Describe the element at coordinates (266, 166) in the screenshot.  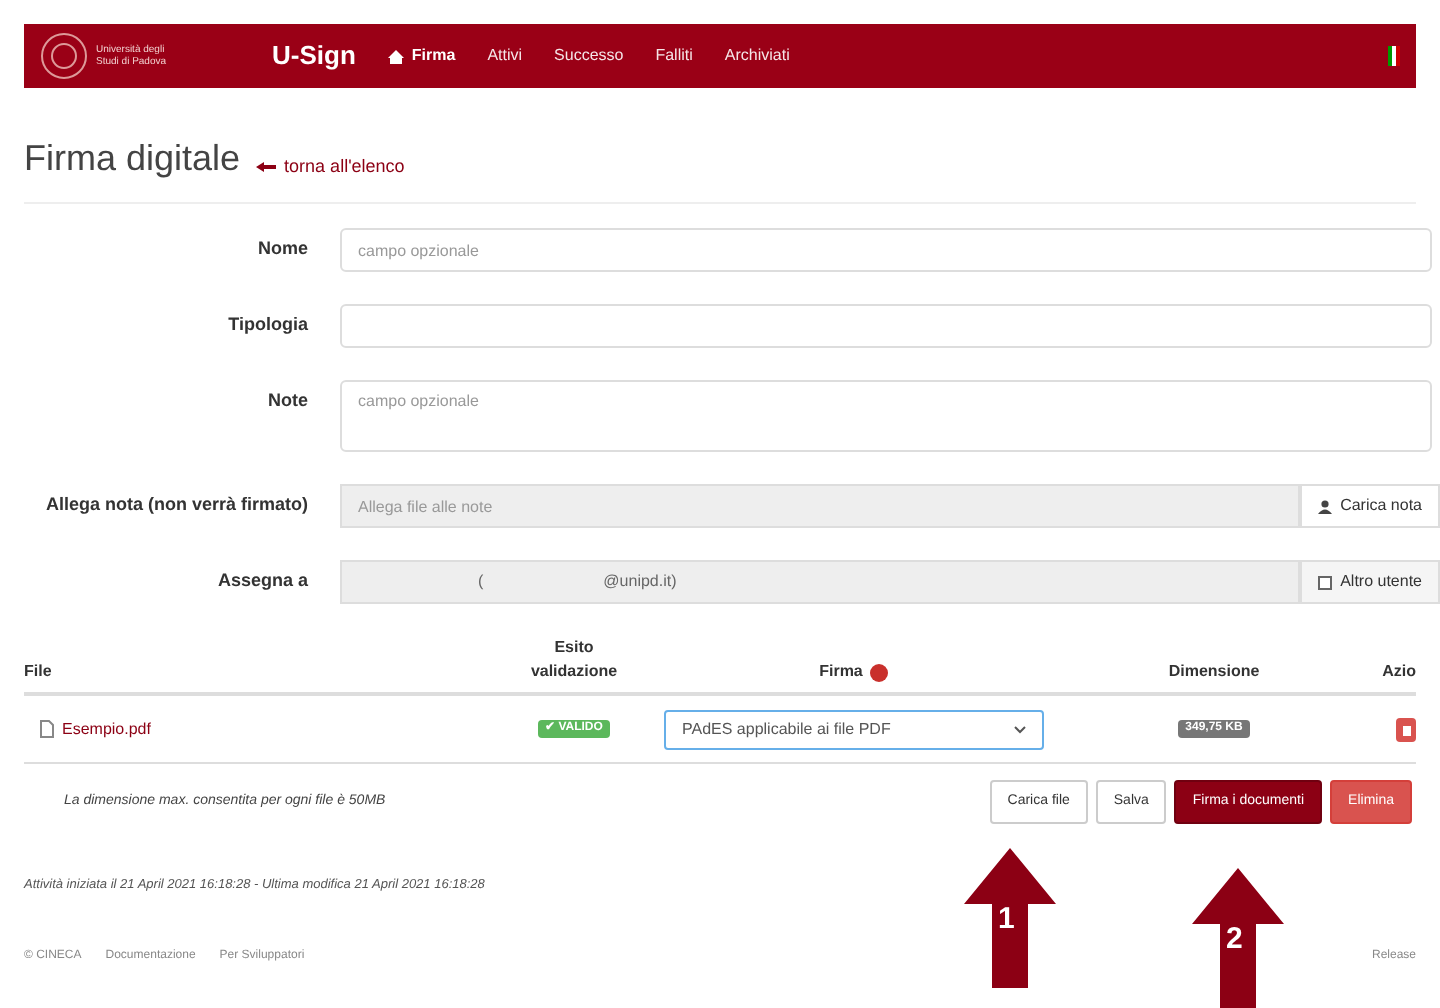
I see `left-arrow-icon` at that location.